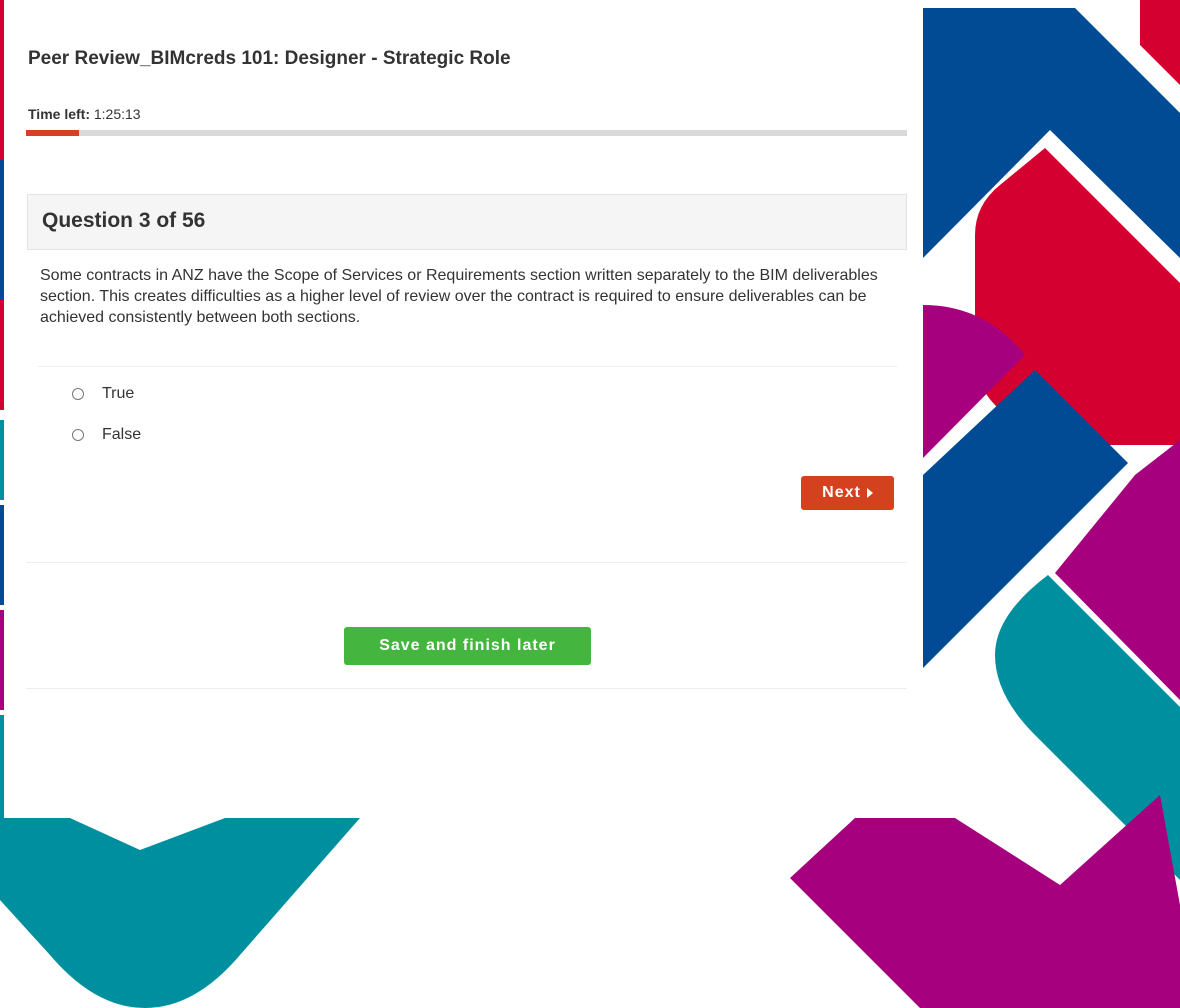 The width and height of the screenshot is (1180, 1008). What do you see at coordinates (985, 901) in the screenshot?
I see `shape-magenta-bottom` at bounding box center [985, 901].